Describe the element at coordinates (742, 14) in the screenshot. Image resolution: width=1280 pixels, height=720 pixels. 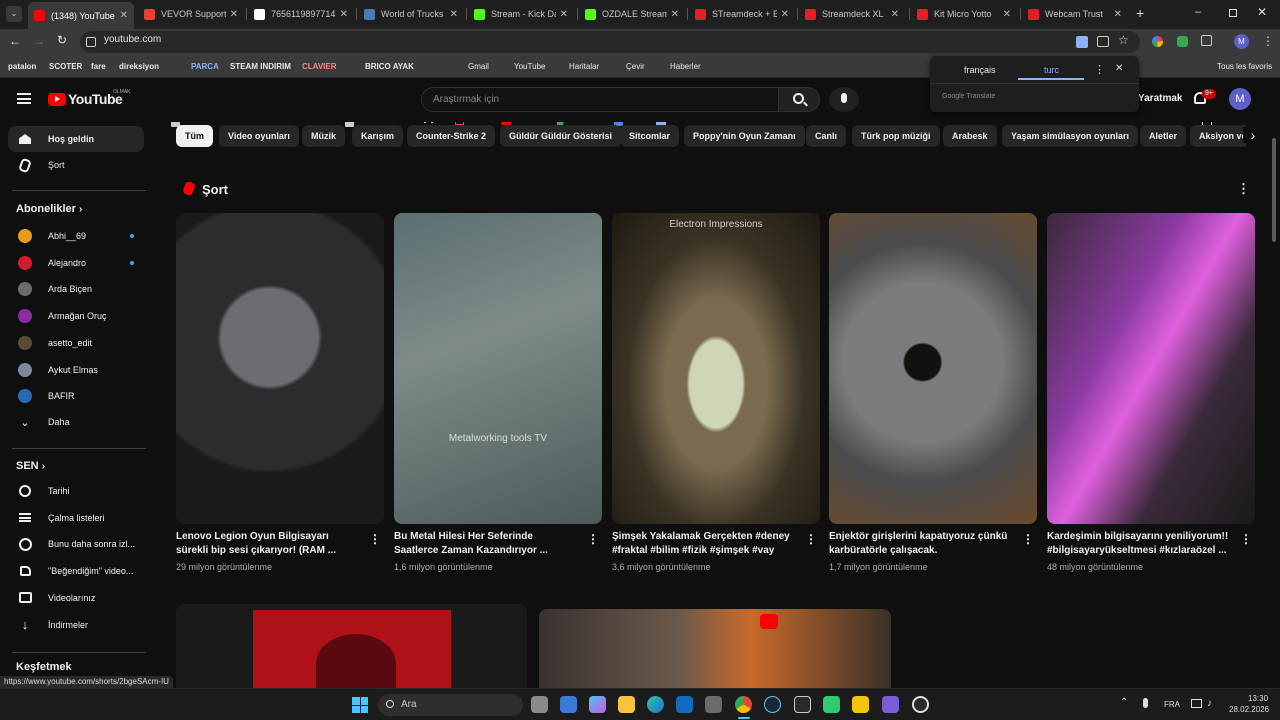
I see `browser-tab: STreamdeck + El ✕` at that location.